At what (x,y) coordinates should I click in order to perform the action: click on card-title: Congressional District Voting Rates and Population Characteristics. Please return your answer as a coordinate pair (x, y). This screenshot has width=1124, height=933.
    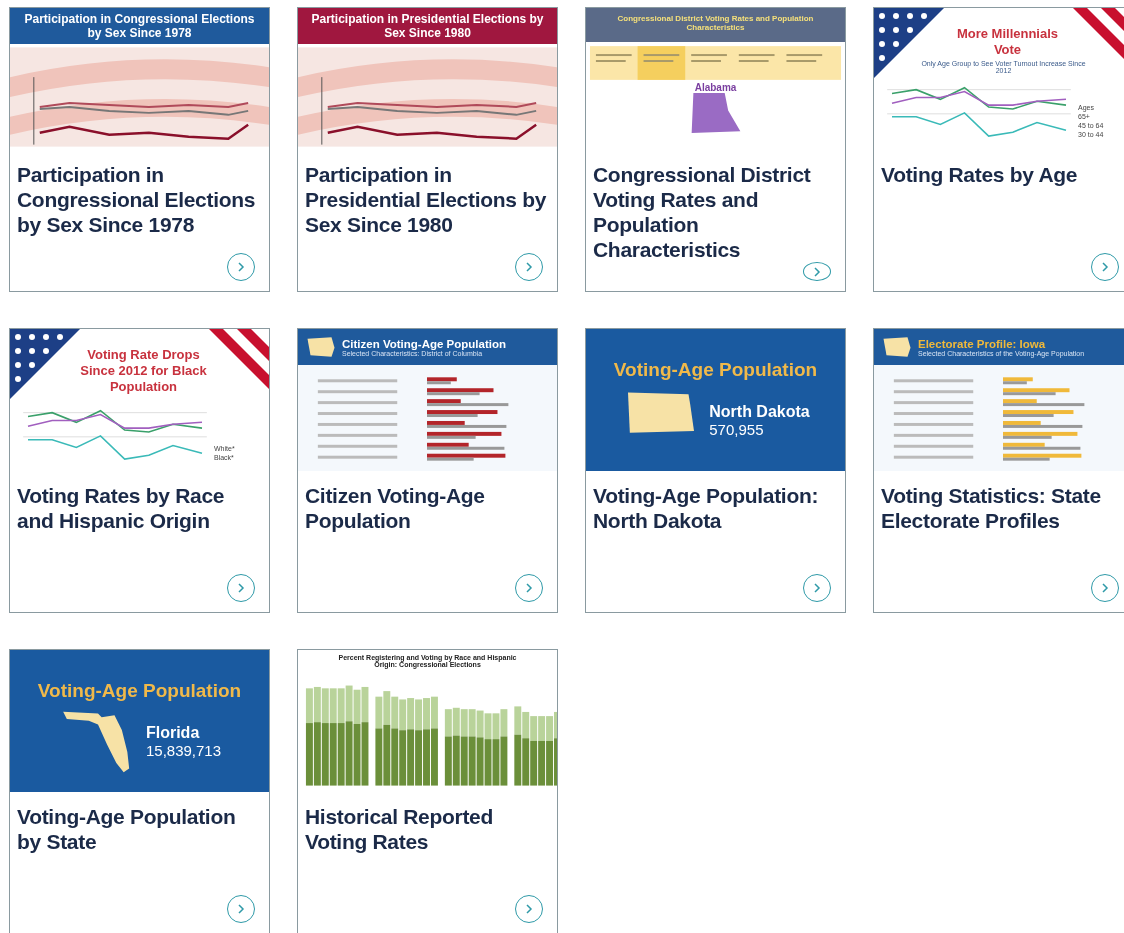
    Looking at the image, I should click on (715, 206).